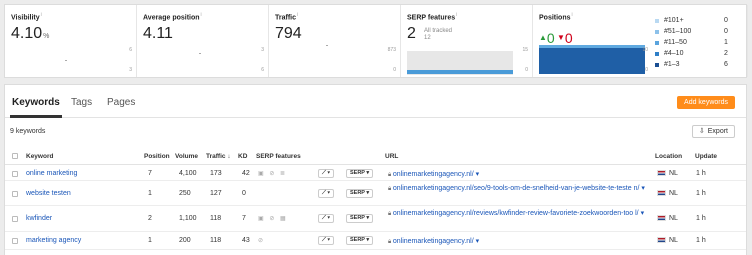  I want to click on export-icon: ⇩, so click(701, 131).